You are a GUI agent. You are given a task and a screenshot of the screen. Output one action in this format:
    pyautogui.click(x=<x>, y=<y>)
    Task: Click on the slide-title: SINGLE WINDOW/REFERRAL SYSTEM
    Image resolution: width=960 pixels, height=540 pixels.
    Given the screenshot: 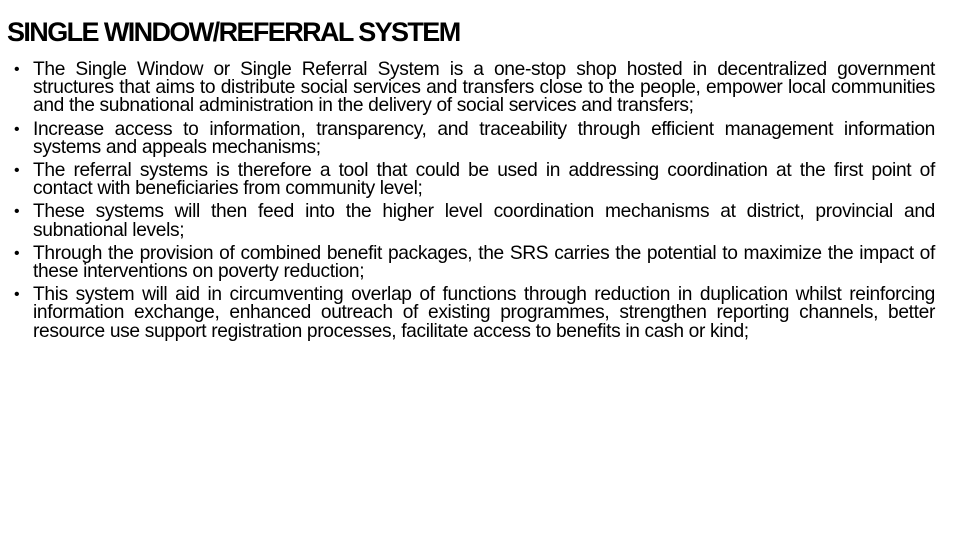 What is the action you would take?
    pyautogui.click(x=234, y=32)
    